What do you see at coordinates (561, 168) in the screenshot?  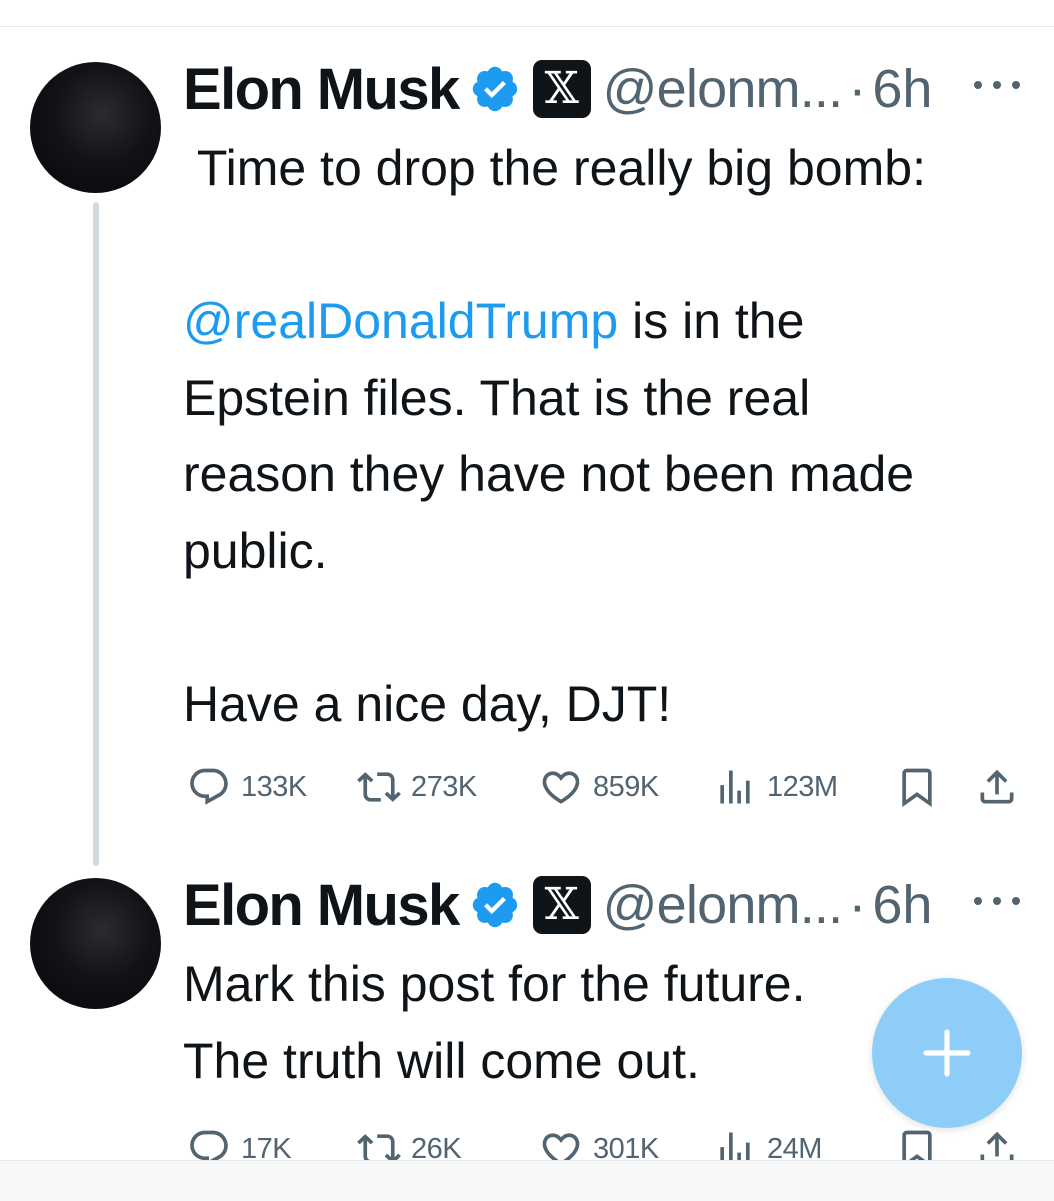 I see `text-line: Time to drop the really big bomb:` at bounding box center [561, 168].